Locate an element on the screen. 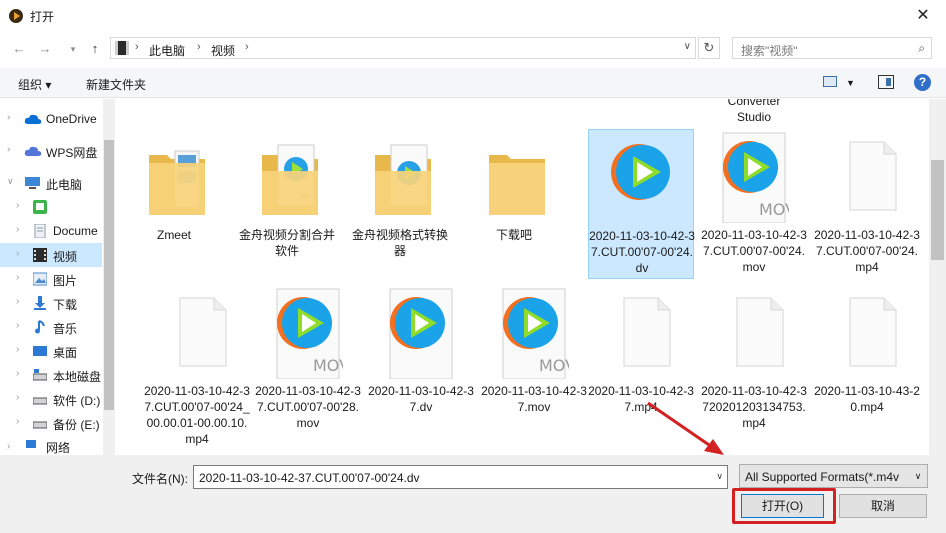 This screenshot has height=533, width=946. sidebar-scrollbar-thumb is located at coordinates (109, 275).